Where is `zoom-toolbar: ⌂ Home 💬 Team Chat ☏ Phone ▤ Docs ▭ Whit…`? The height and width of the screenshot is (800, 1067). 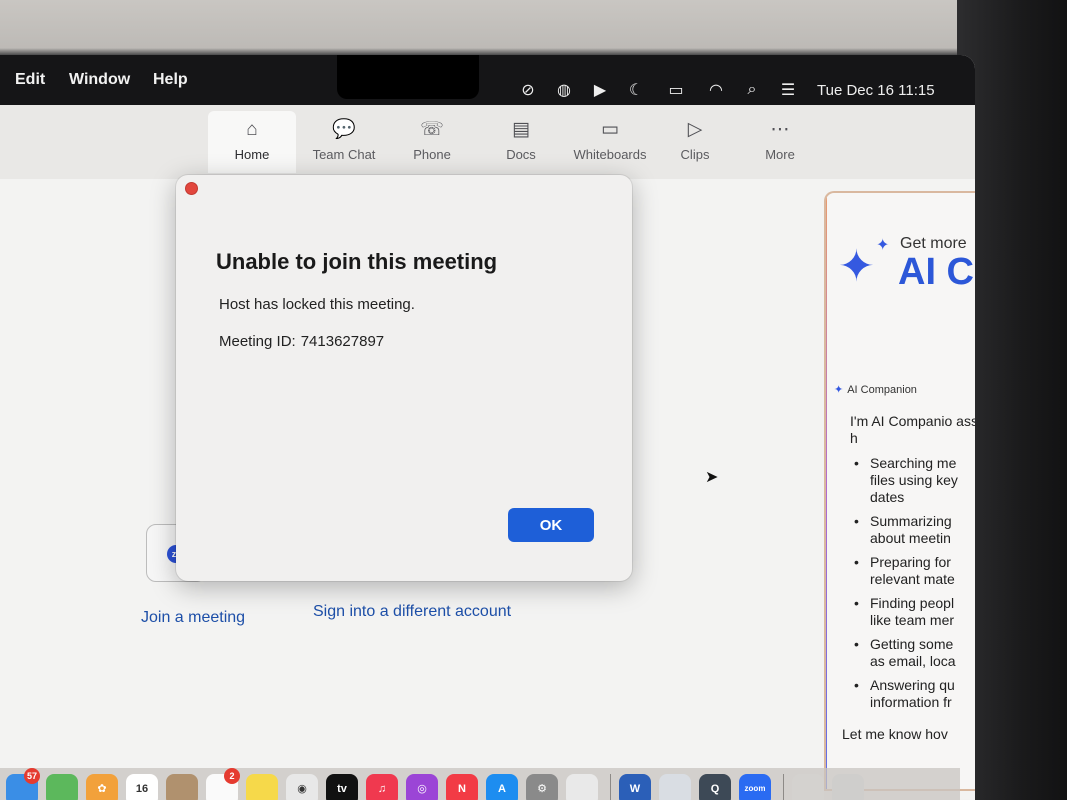 zoom-toolbar: ⌂ Home 💬 Team Chat ☏ Phone ▤ Docs ▭ Whit… is located at coordinates (487, 142).